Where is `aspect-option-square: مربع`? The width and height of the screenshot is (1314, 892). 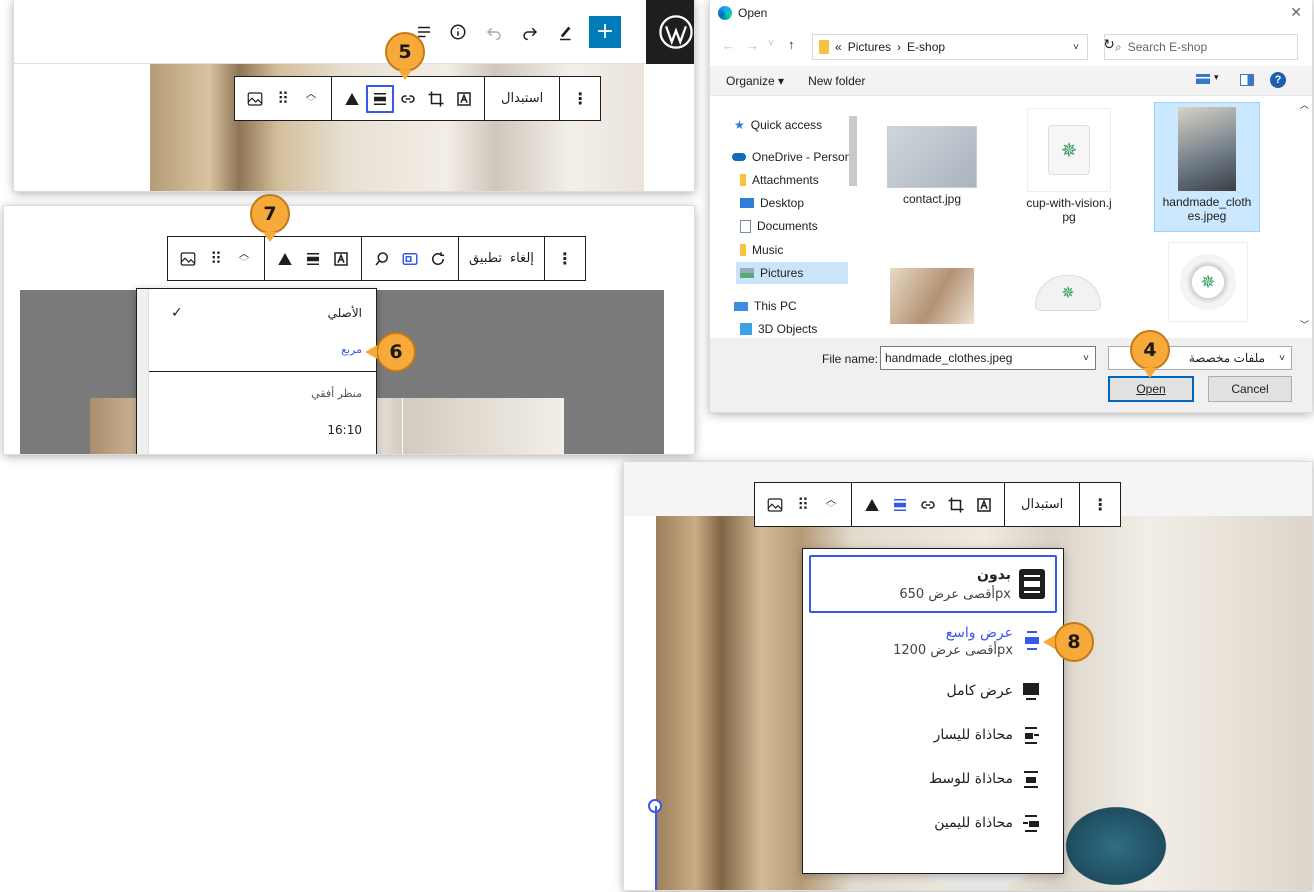 aspect-option-square: مربع is located at coordinates (256, 349).